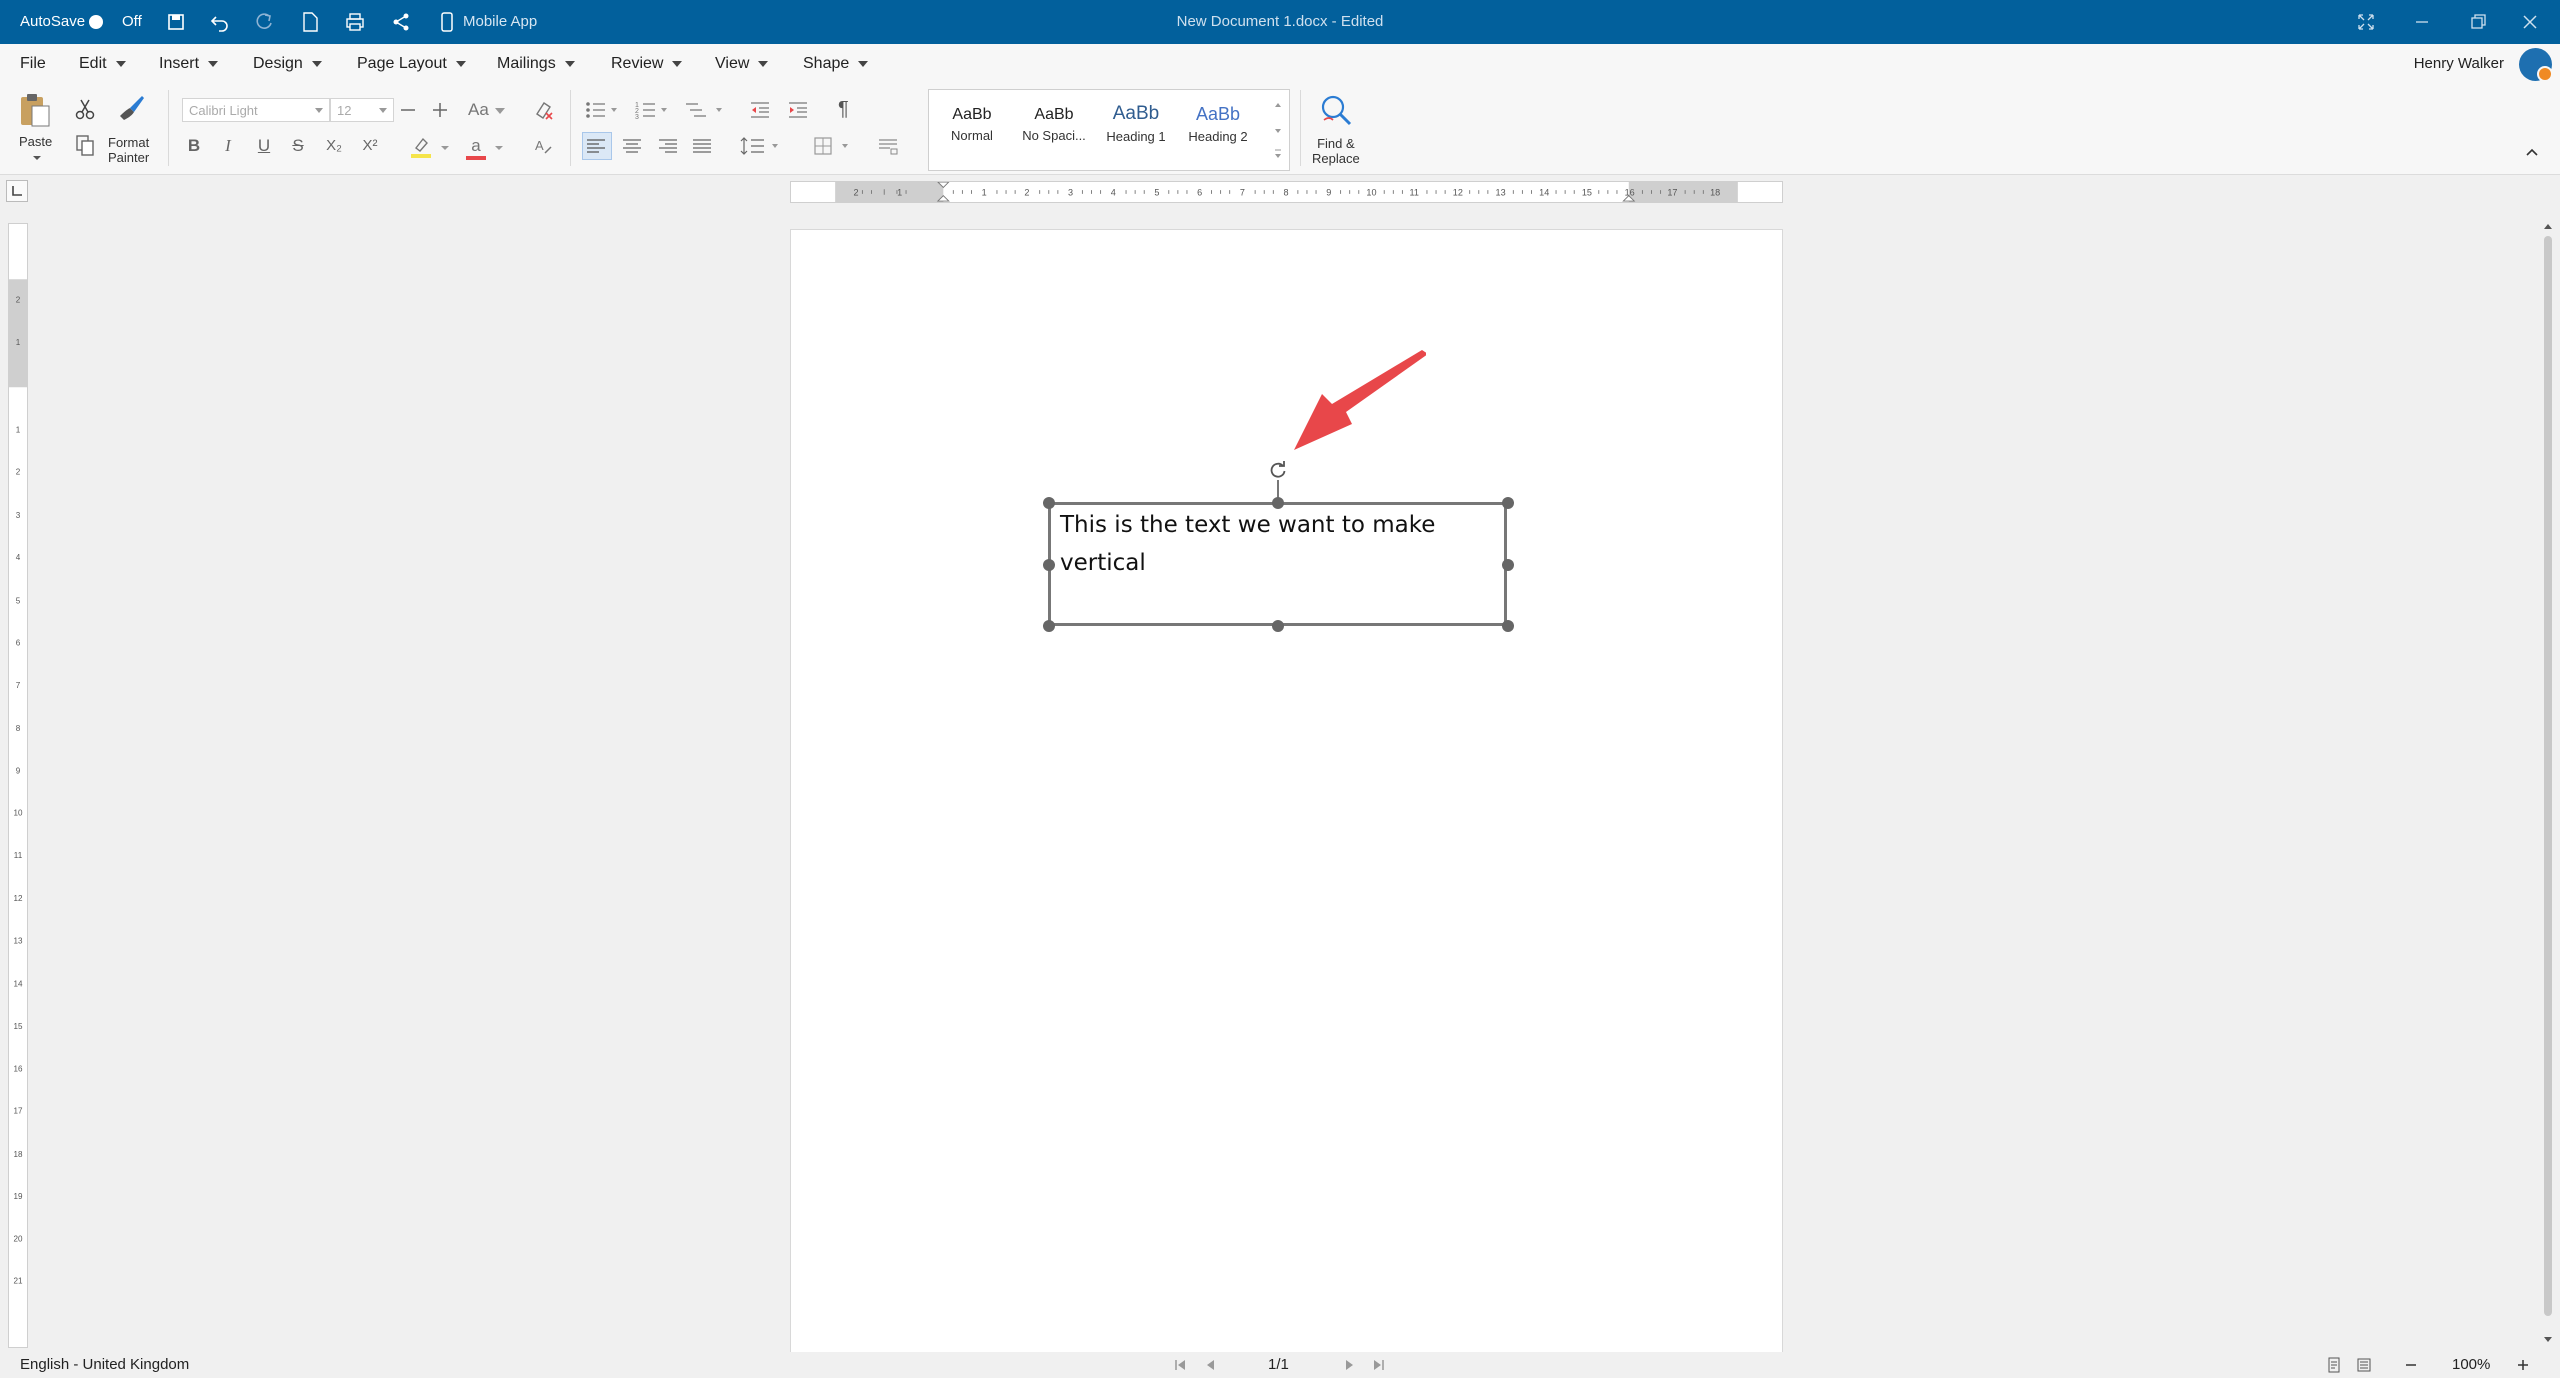 The image size is (2560, 1378). Describe the element at coordinates (668, 146) in the screenshot. I see `align-right-icon` at that location.